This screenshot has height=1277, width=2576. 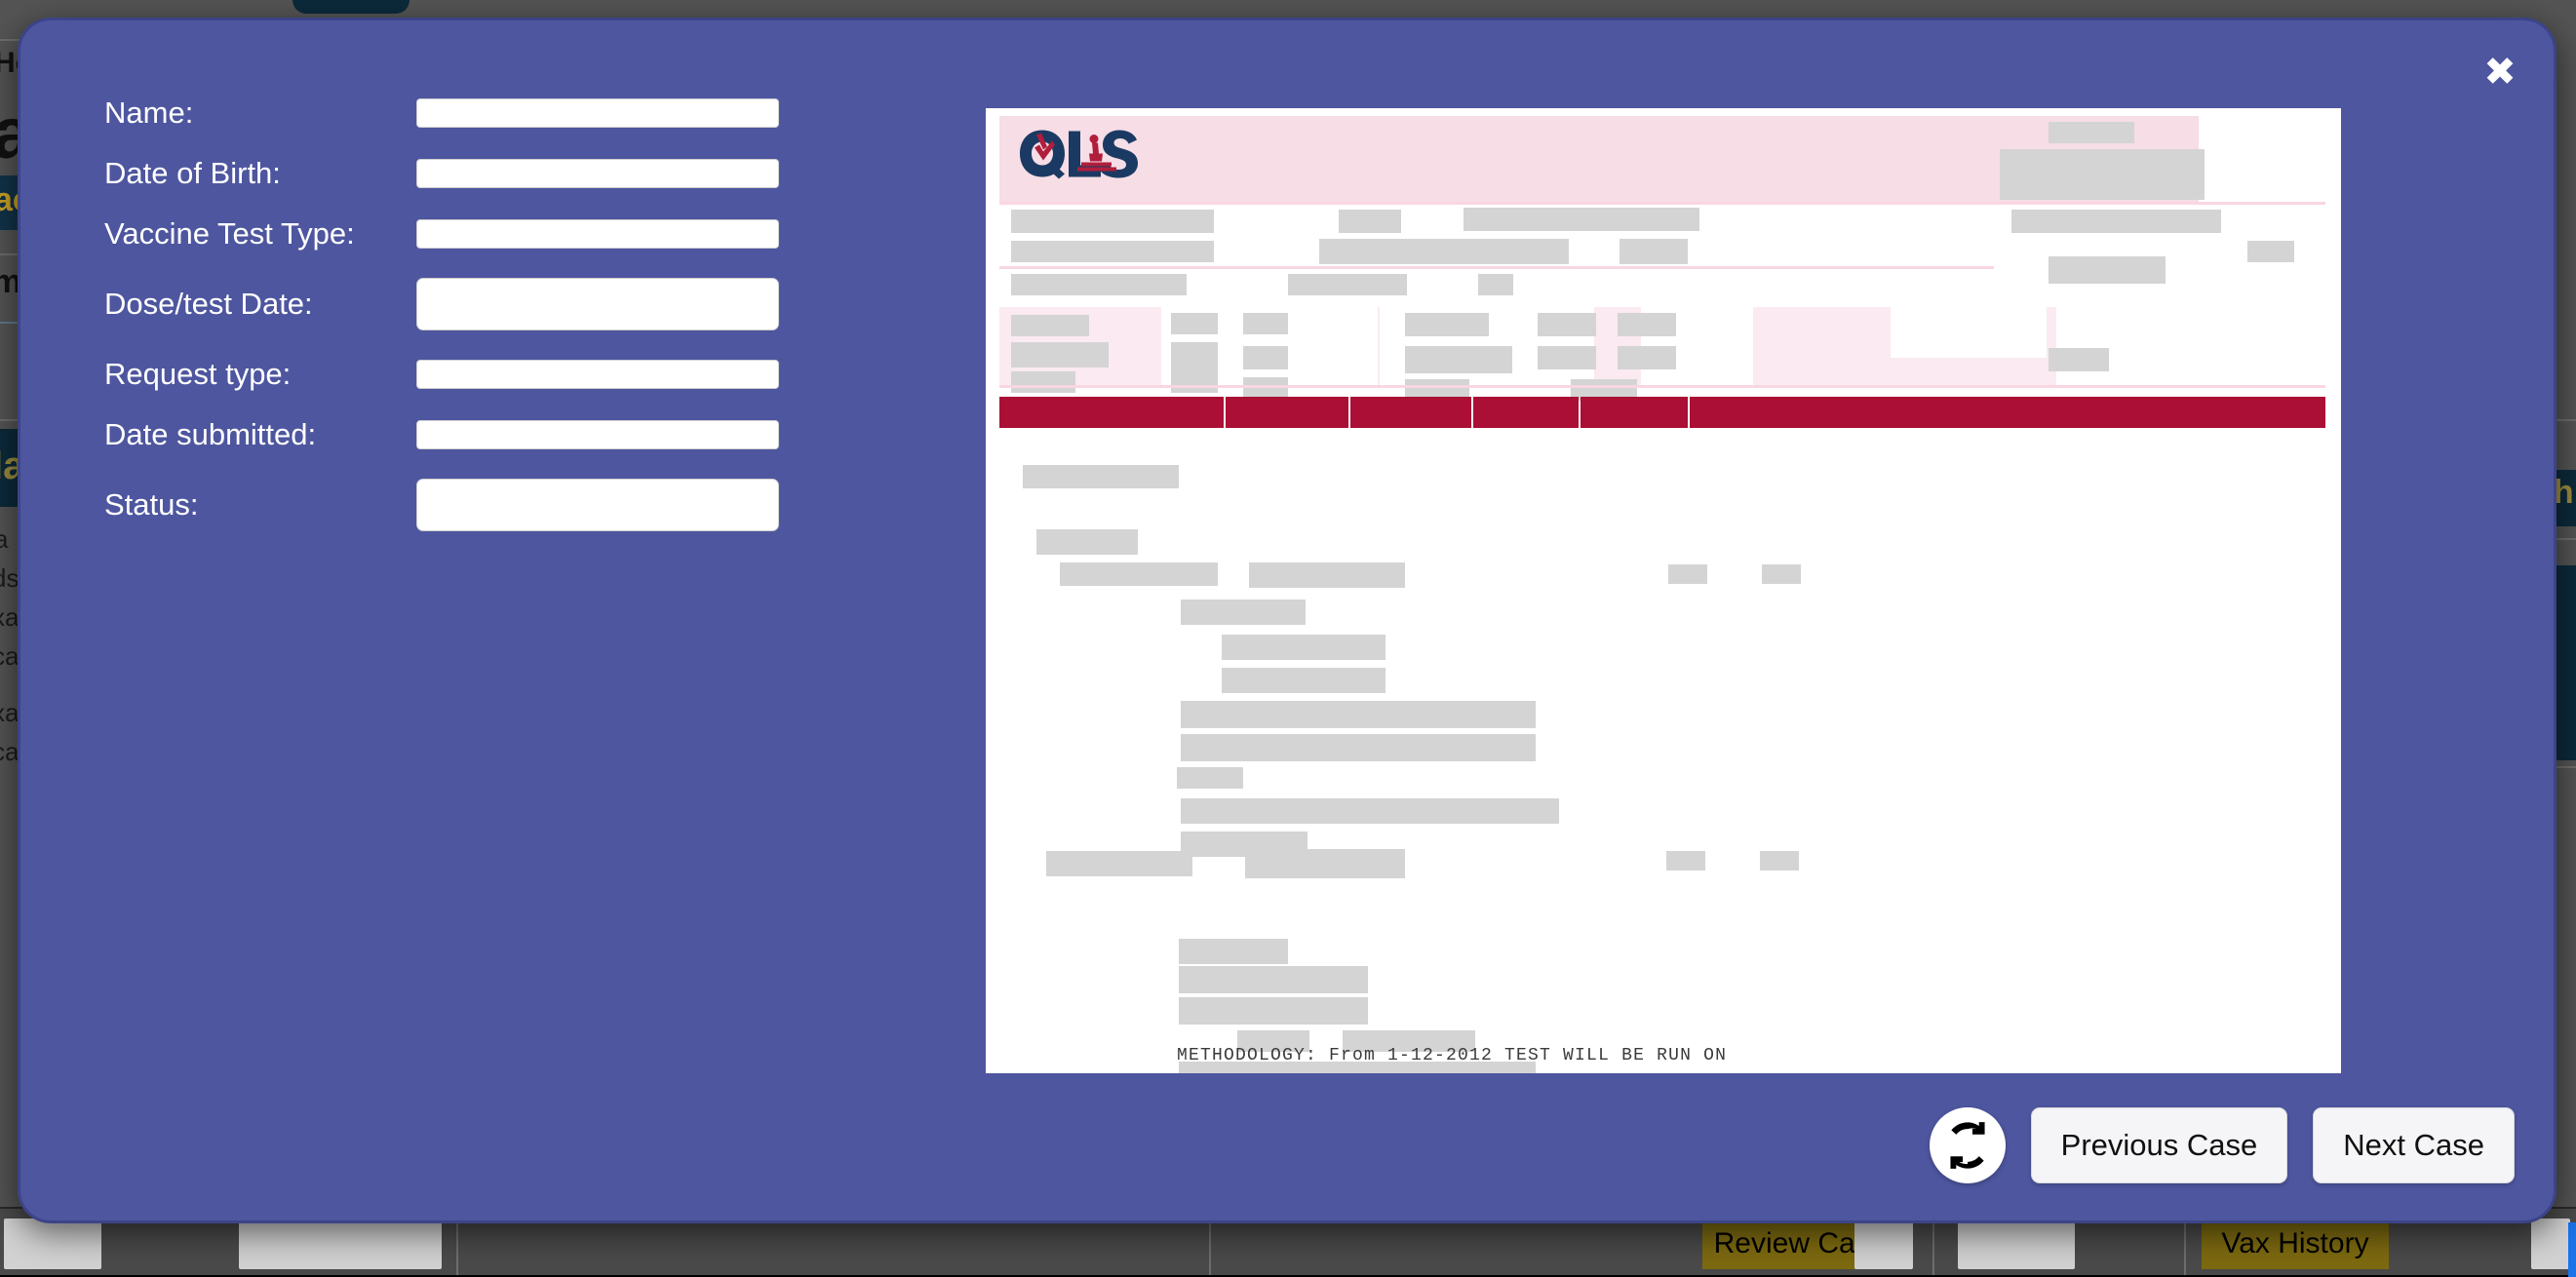 I want to click on close-icon: ✖, so click(x=2500, y=72).